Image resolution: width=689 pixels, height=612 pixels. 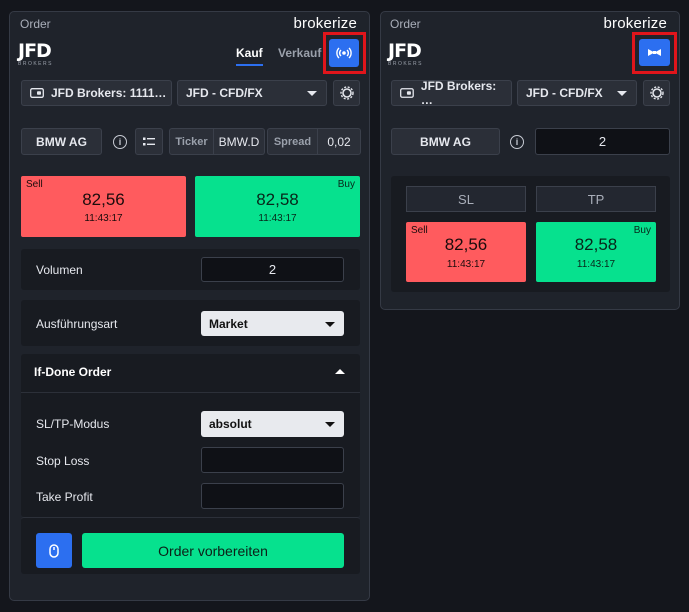 I want to click on if-done-header: If-Done Order, so click(x=72, y=372).